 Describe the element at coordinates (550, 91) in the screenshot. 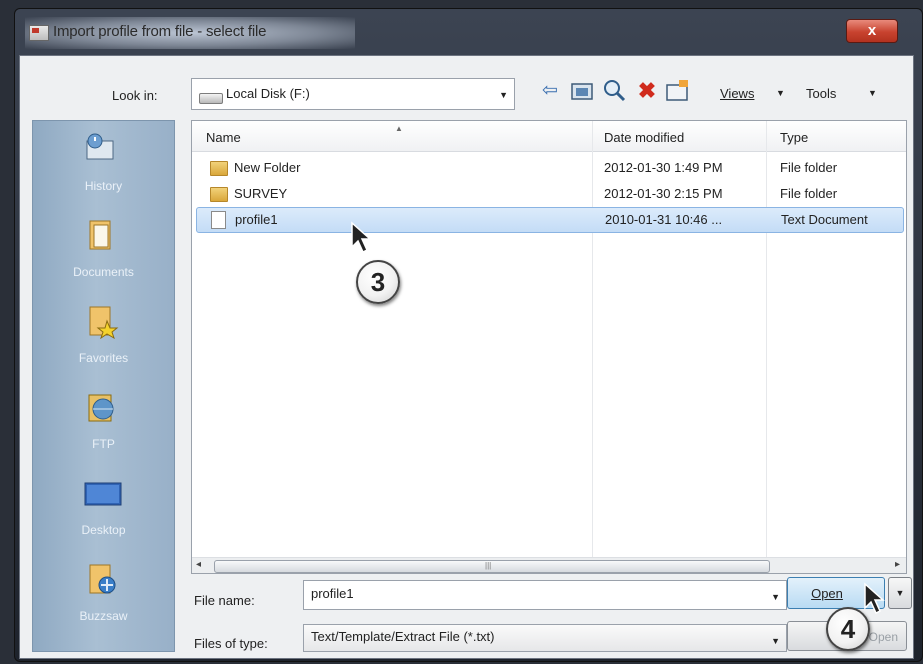

I see `back-icon: ⇦` at that location.